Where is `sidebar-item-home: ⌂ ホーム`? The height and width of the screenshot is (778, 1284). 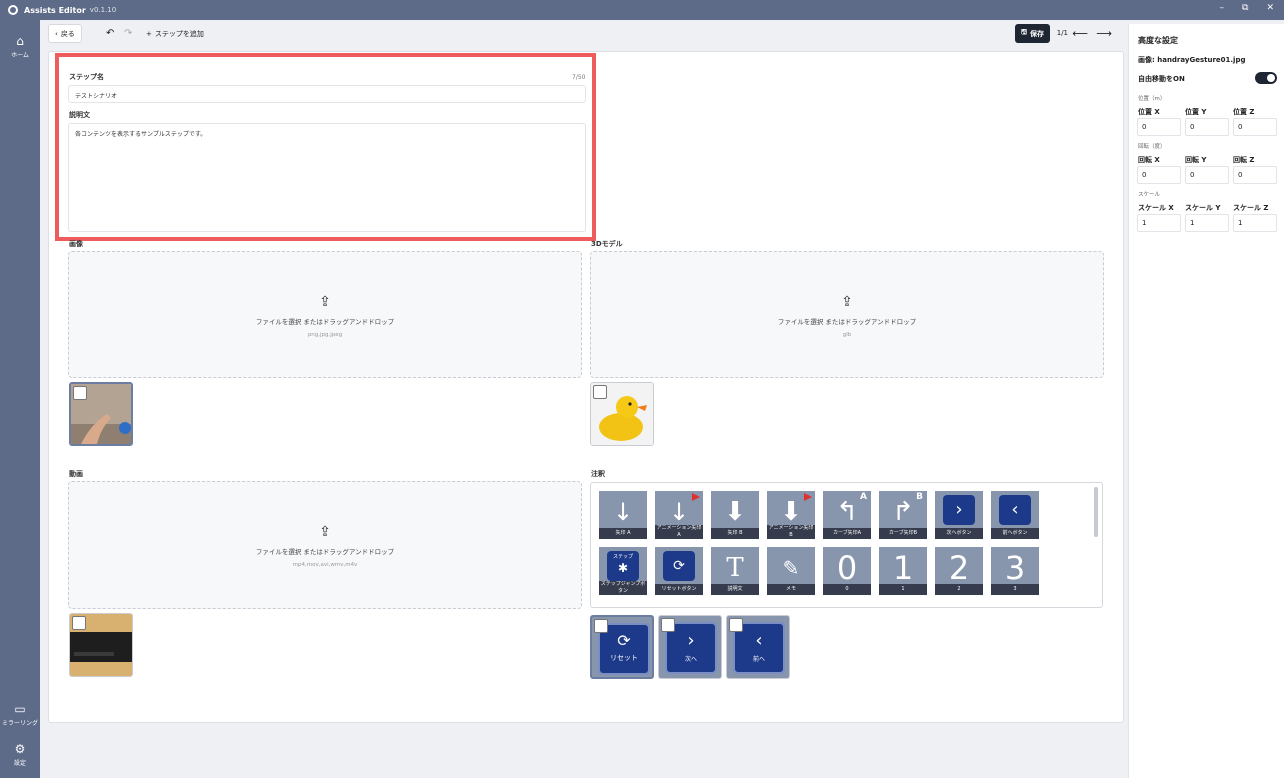 sidebar-item-home: ⌂ ホーム is located at coordinates (20, 46).